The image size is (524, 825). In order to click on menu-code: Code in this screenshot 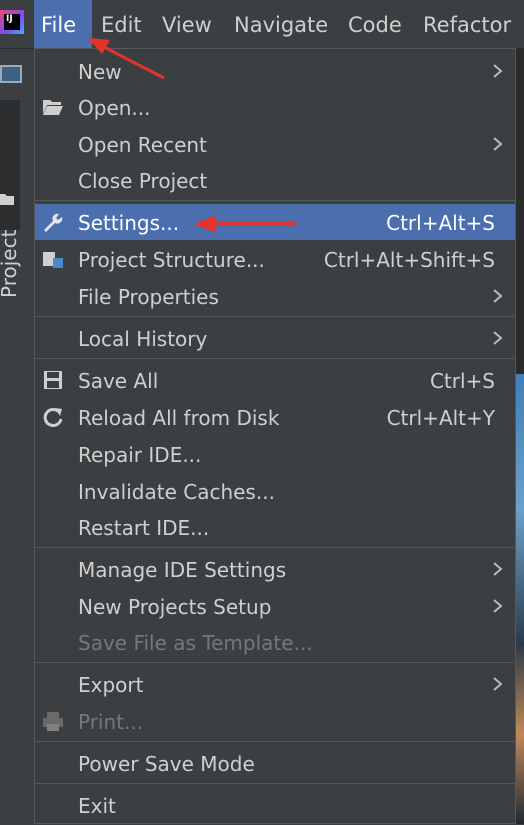, I will do `click(375, 24)`.